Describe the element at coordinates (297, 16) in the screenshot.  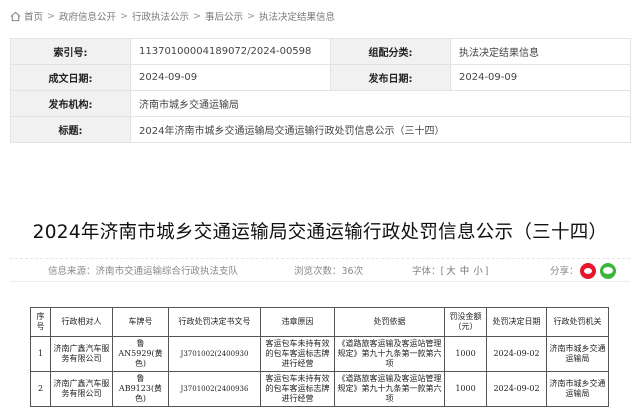
I see `breadcrumb-current: 执法决定结果信息` at that location.